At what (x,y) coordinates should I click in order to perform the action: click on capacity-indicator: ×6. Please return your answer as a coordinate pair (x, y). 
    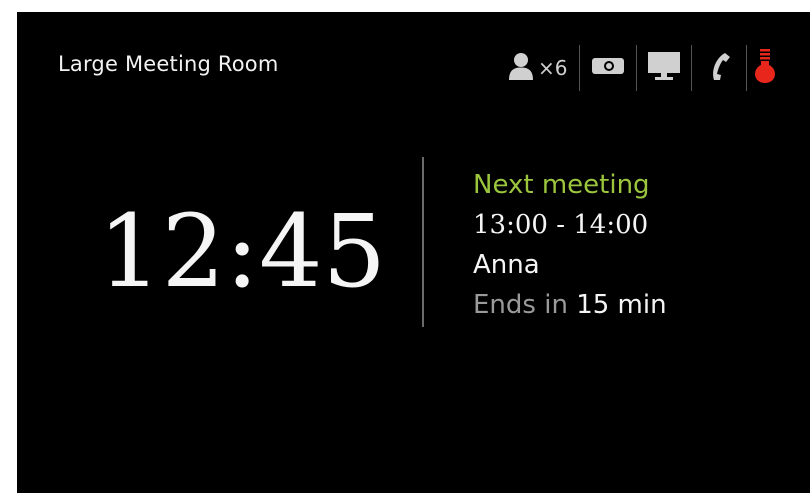
    Looking at the image, I should click on (542, 68).